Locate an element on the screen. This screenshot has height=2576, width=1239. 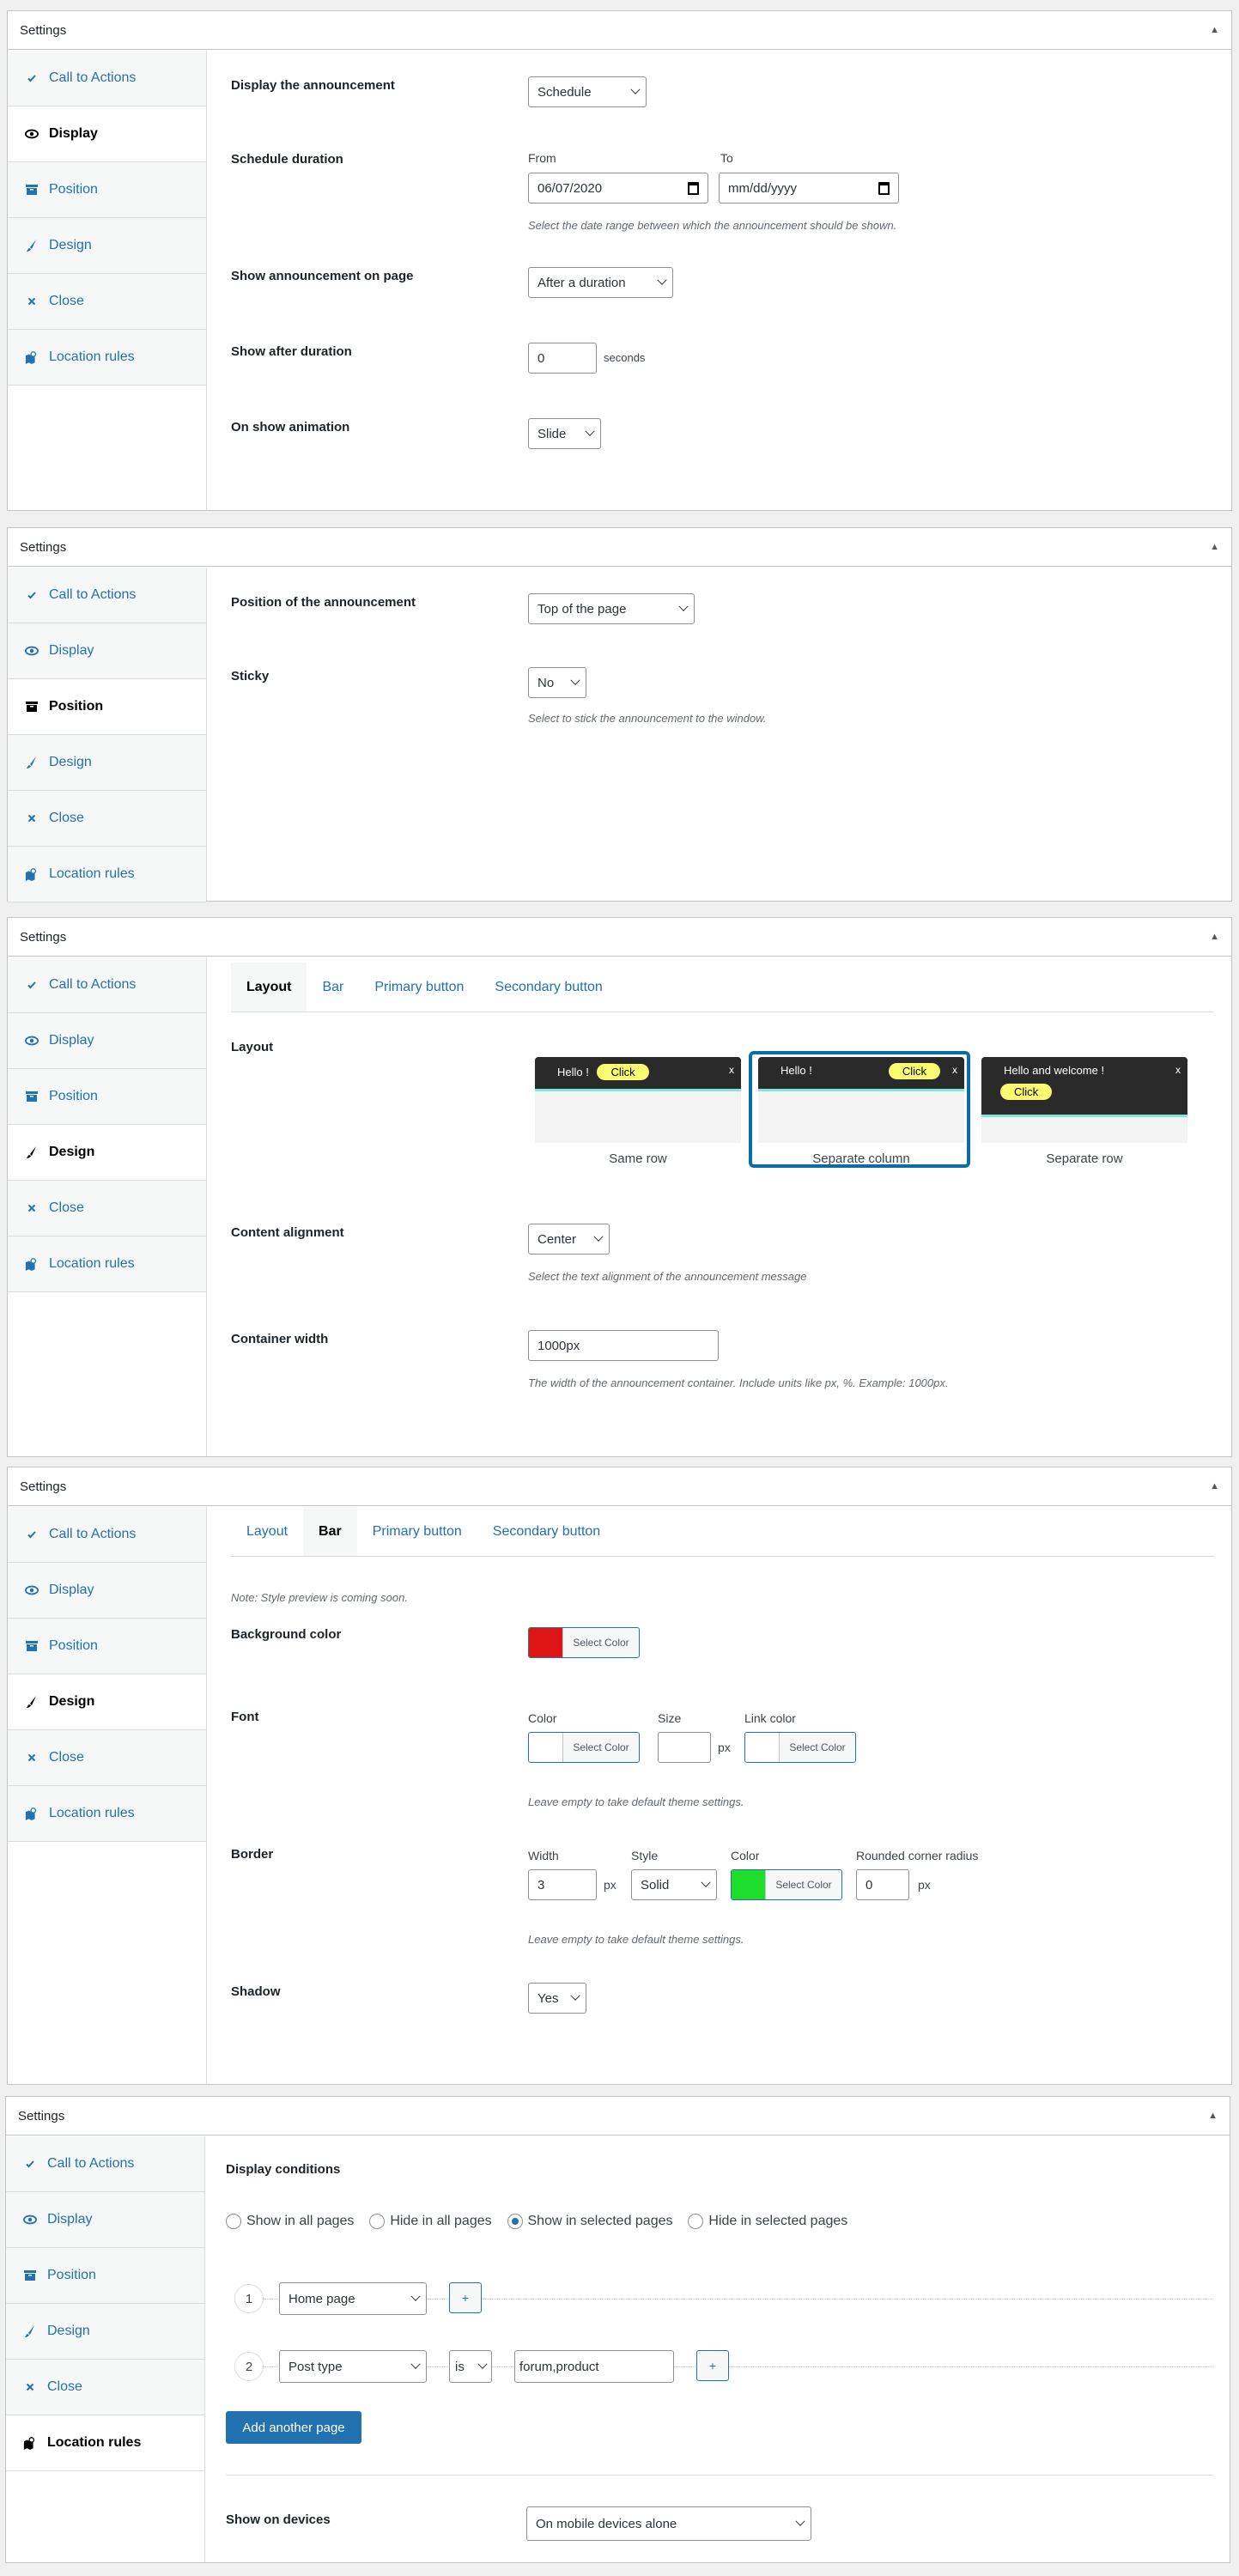
position-select: Top of the page is located at coordinates (611, 608).